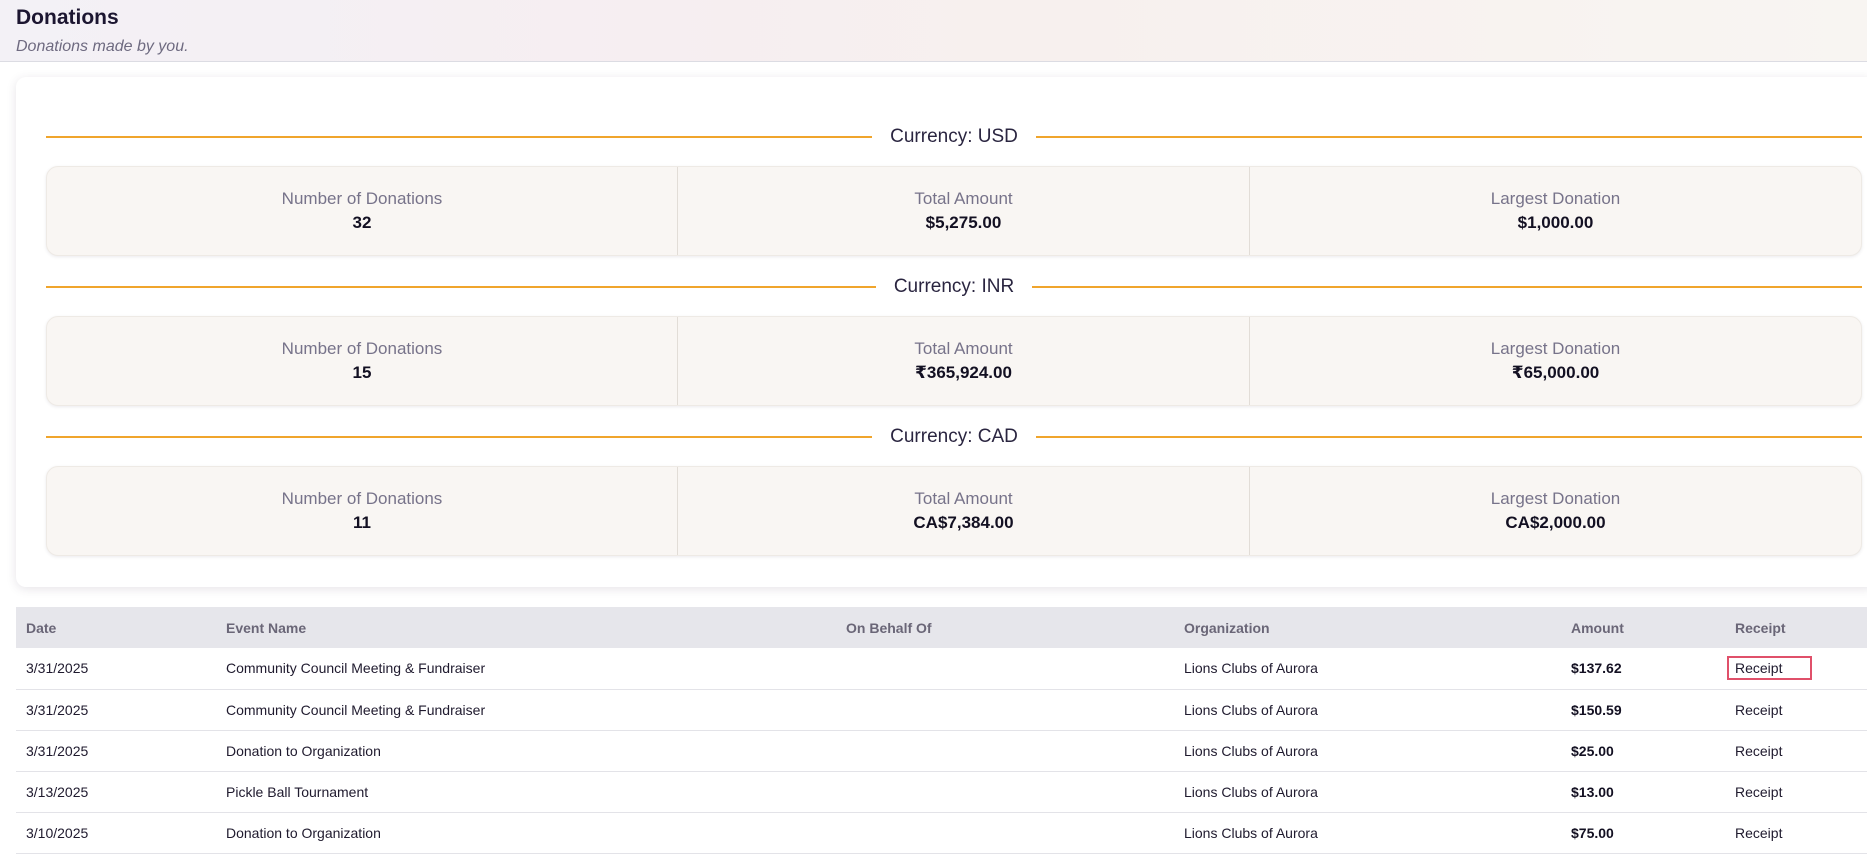 The image size is (1867, 857). Describe the element at coordinates (57, 791) in the screenshot. I see `cell-date: 3/13/2025` at that location.